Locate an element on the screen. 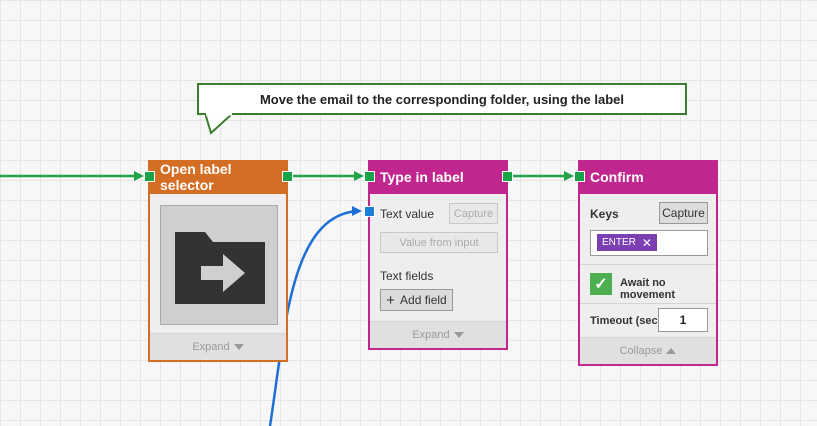  timeout-input: 1 is located at coordinates (683, 320).